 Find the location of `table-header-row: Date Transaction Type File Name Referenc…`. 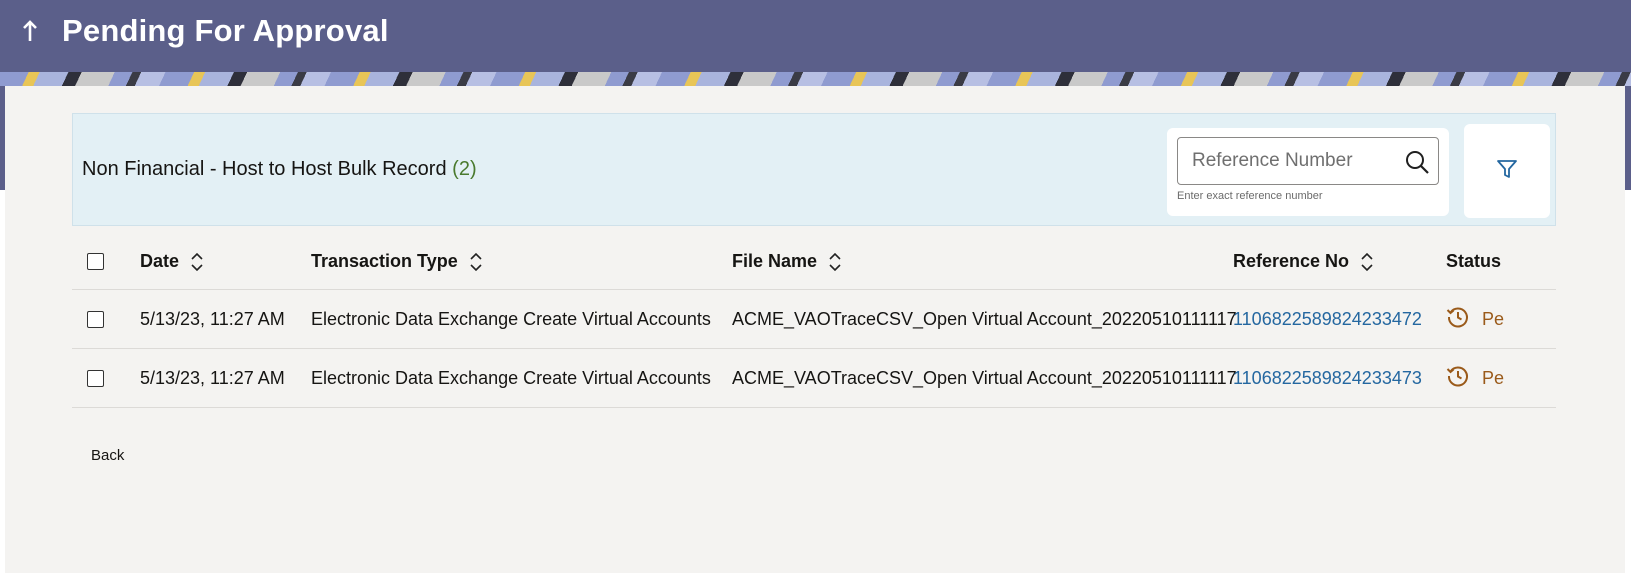

table-header-row: Date Transaction Type File Name Referenc… is located at coordinates (814, 262).